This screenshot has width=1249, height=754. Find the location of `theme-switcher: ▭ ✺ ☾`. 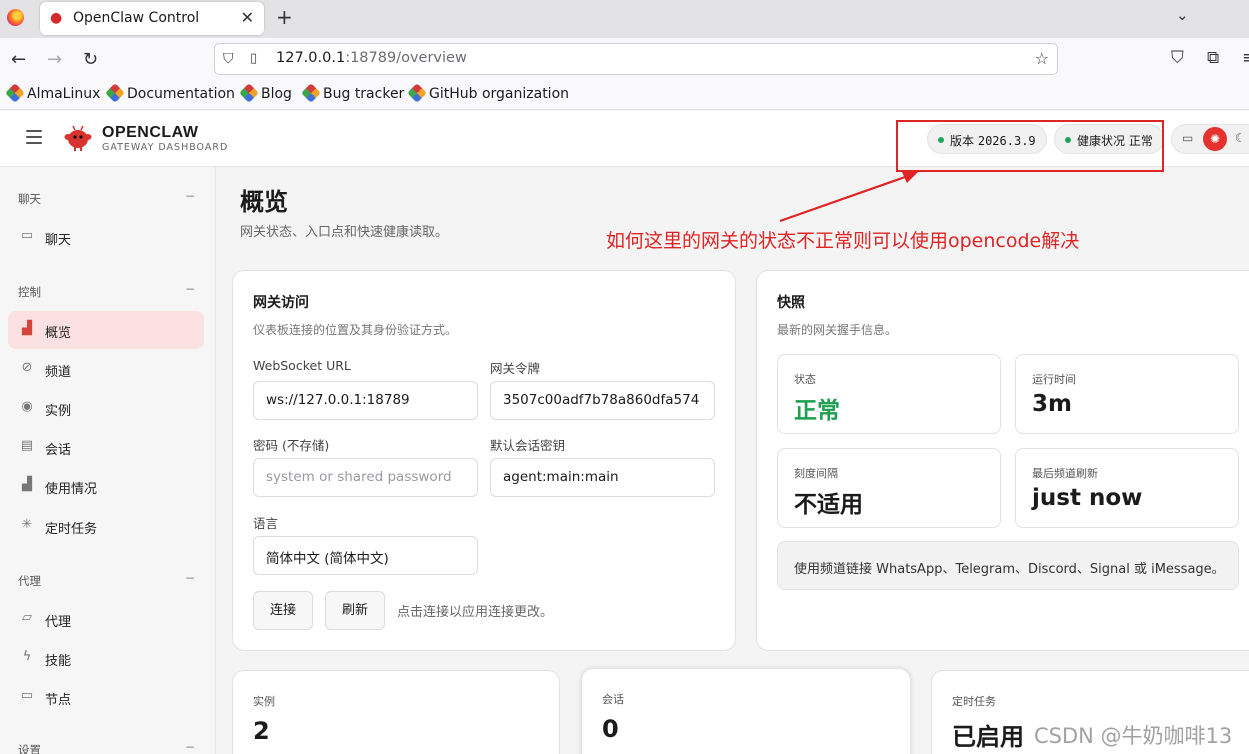

theme-switcher: ▭ ✺ ☾ is located at coordinates (1210, 139).